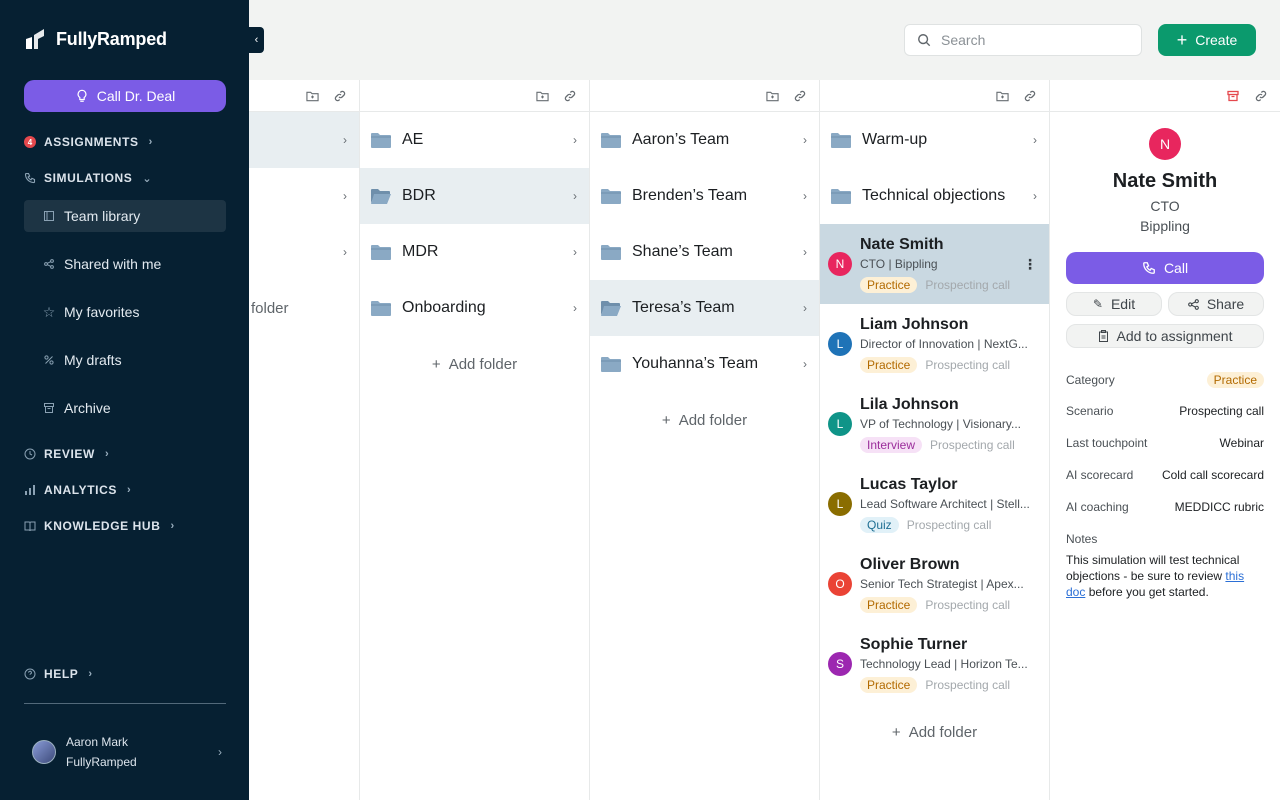 The width and height of the screenshot is (1280, 800). I want to click on folder-row-ae: AE ›, so click(474, 140).